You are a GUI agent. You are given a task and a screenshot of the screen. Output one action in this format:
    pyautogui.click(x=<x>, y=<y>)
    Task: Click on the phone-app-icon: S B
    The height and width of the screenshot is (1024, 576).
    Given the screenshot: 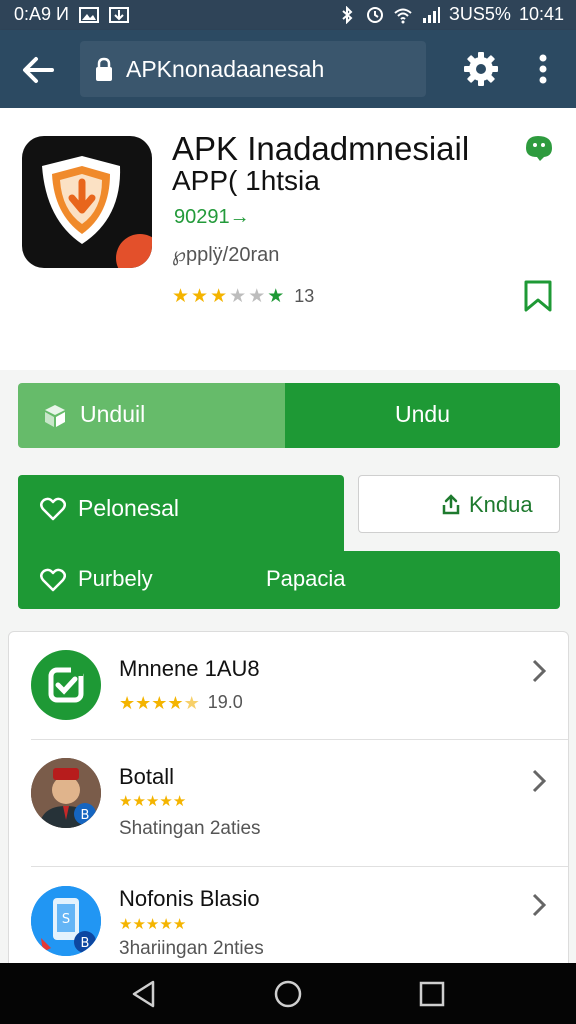 What is the action you would take?
    pyautogui.click(x=66, y=921)
    